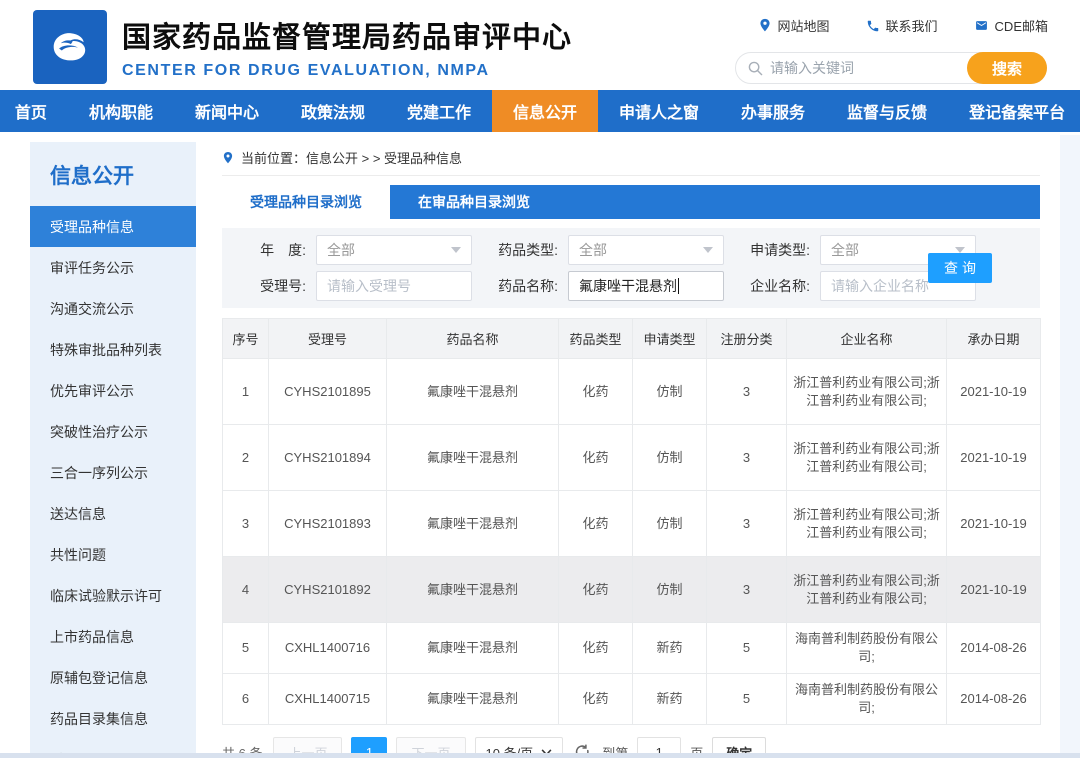 This screenshot has width=1080, height=758. Describe the element at coordinates (113, 677) in the screenshot. I see `sidebar-item-12: 原辅包登记信息` at that location.